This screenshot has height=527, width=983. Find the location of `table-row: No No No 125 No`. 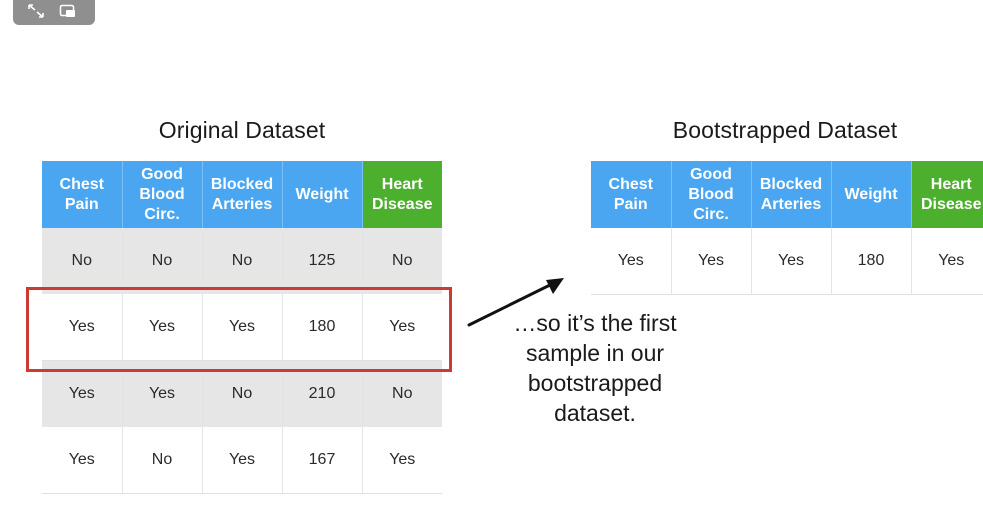

table-row: No No No 125 No is located at coordinates (242, 261).